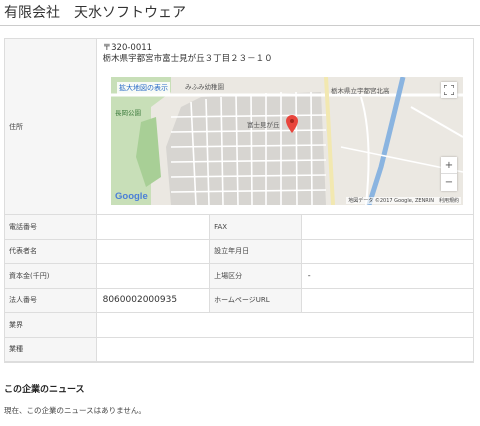 This screenshot has height=426, width=480. Describe the element at coordinates (127, 48) in the screenshot. I see `postal-code: 〒320-0011` at that location.